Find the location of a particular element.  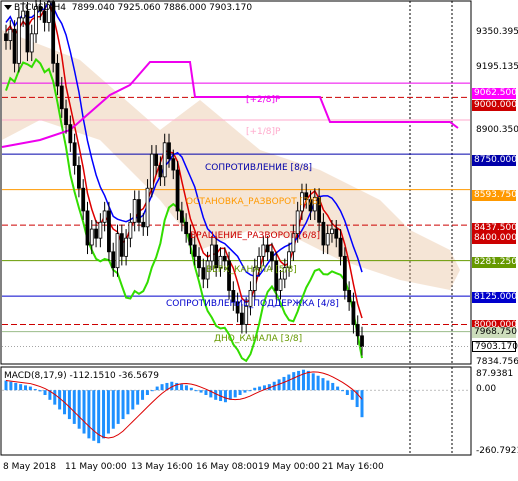

level-resistance-label: СОПРОТИВЛЕНИЕ [8/8] is located at coordinates (259, 168).